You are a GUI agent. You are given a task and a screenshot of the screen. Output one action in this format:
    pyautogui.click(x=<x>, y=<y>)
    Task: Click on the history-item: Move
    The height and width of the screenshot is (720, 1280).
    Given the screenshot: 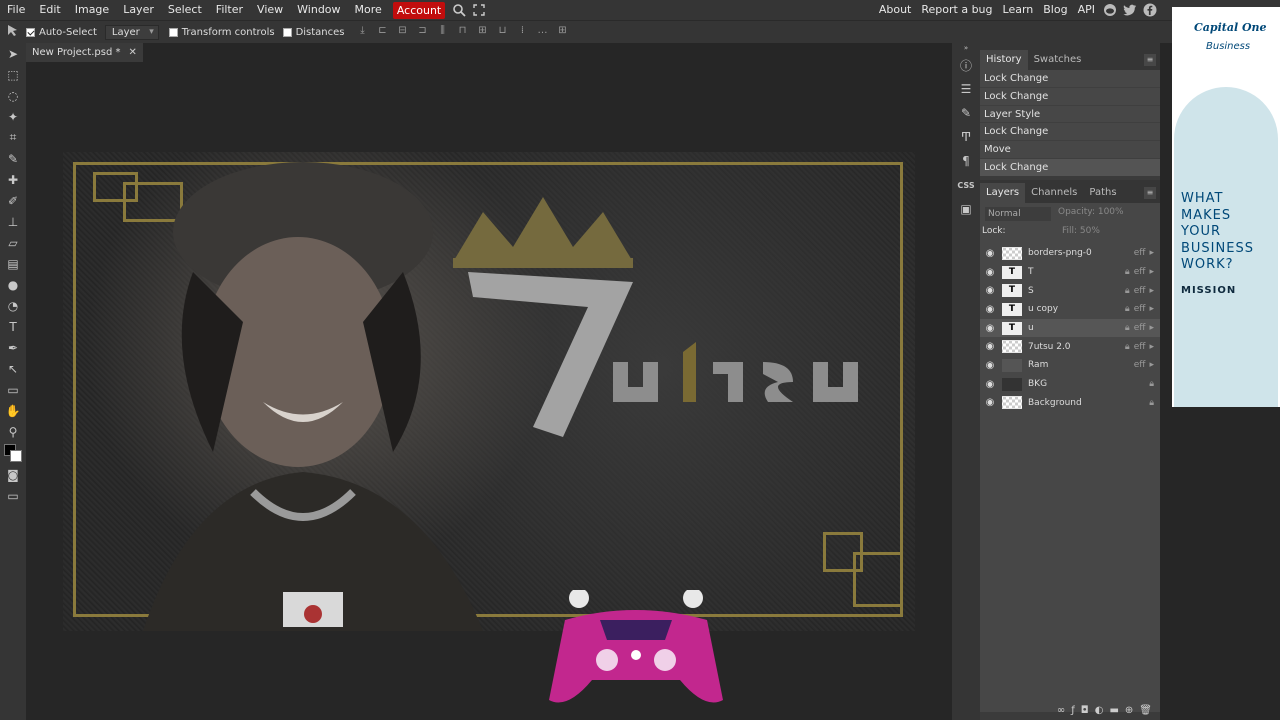 What is the action you would take?
    pyautogui.click(x=1070, y=150)
    